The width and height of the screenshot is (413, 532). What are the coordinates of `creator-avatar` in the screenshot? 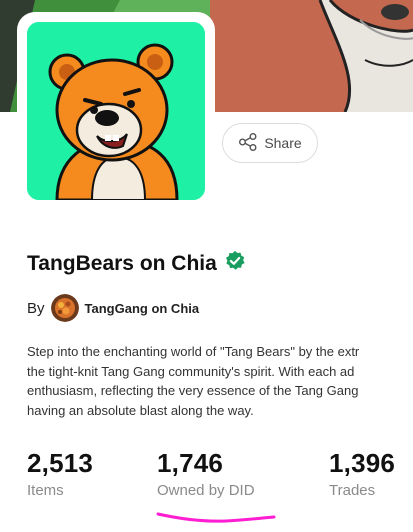 It's located at (64, 308).